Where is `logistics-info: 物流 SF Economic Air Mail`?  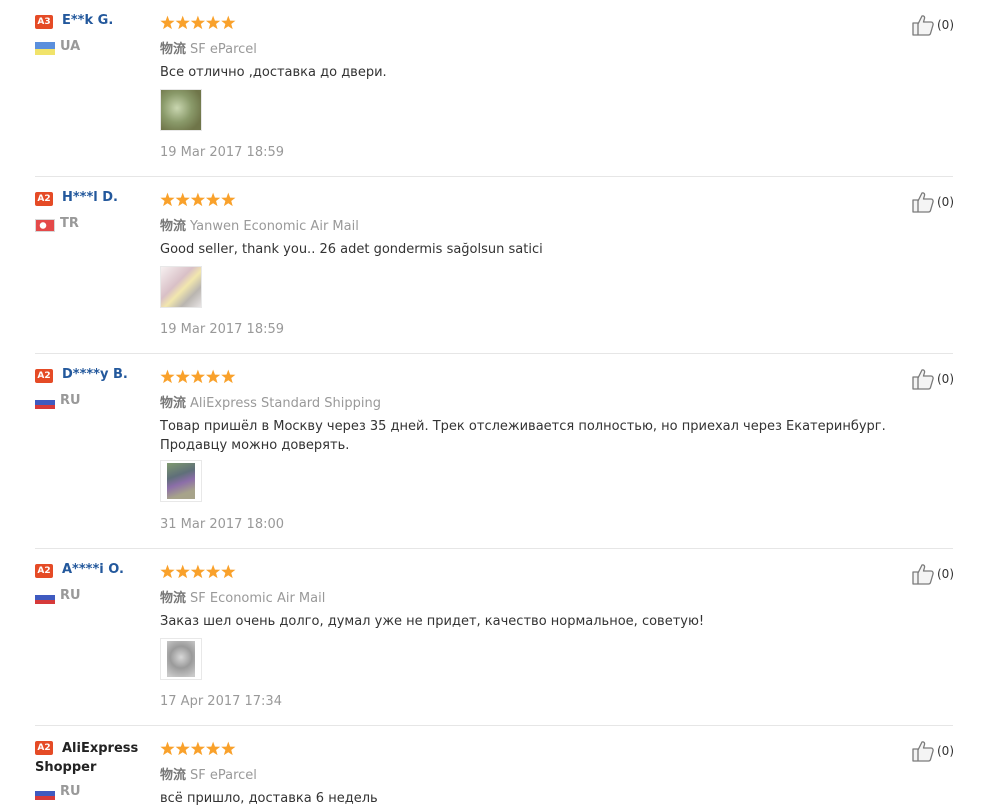
logistics-info: 物流 SF Economic Air Mail is located at coordinates (242, 596).